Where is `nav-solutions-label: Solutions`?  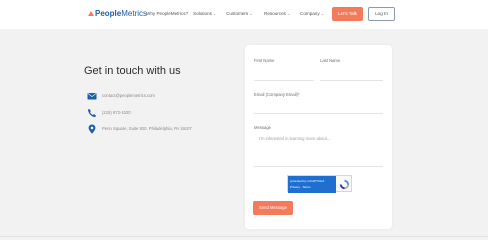
nav-solutions-label: Solutions is located at coordinates (202, 13).